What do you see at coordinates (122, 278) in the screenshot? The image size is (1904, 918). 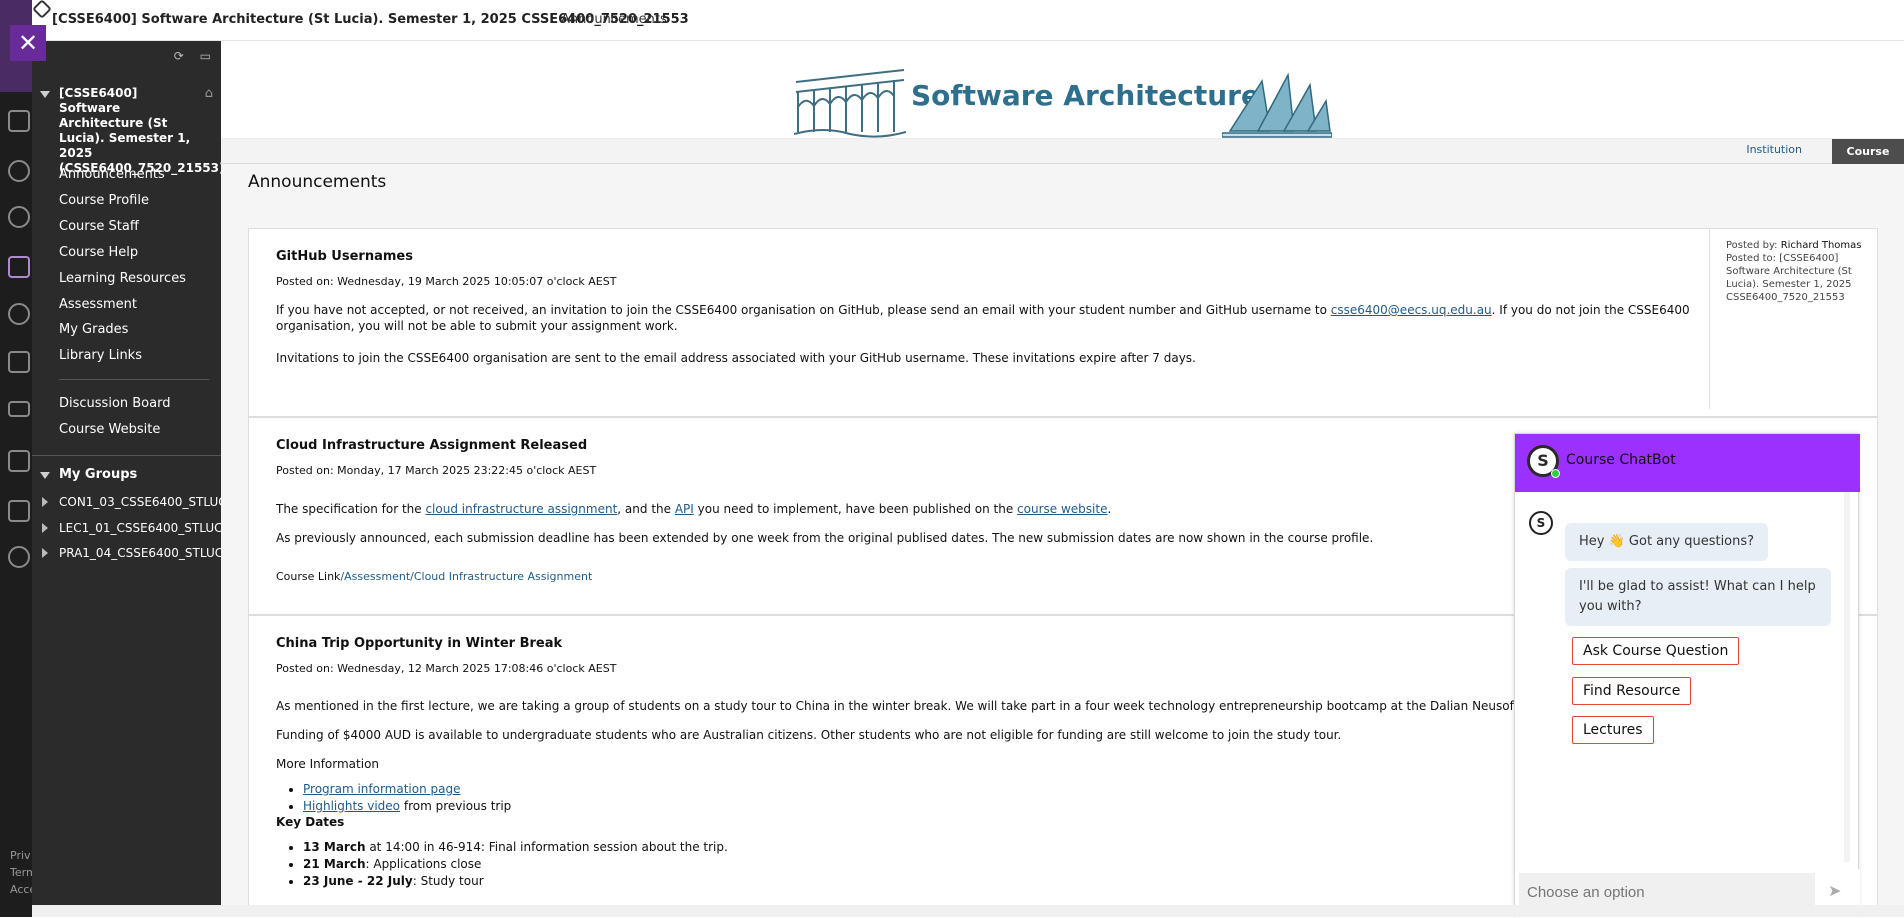 I see `menu-item-learning-resources: Learning Resources` at bounding box center [122, 278].